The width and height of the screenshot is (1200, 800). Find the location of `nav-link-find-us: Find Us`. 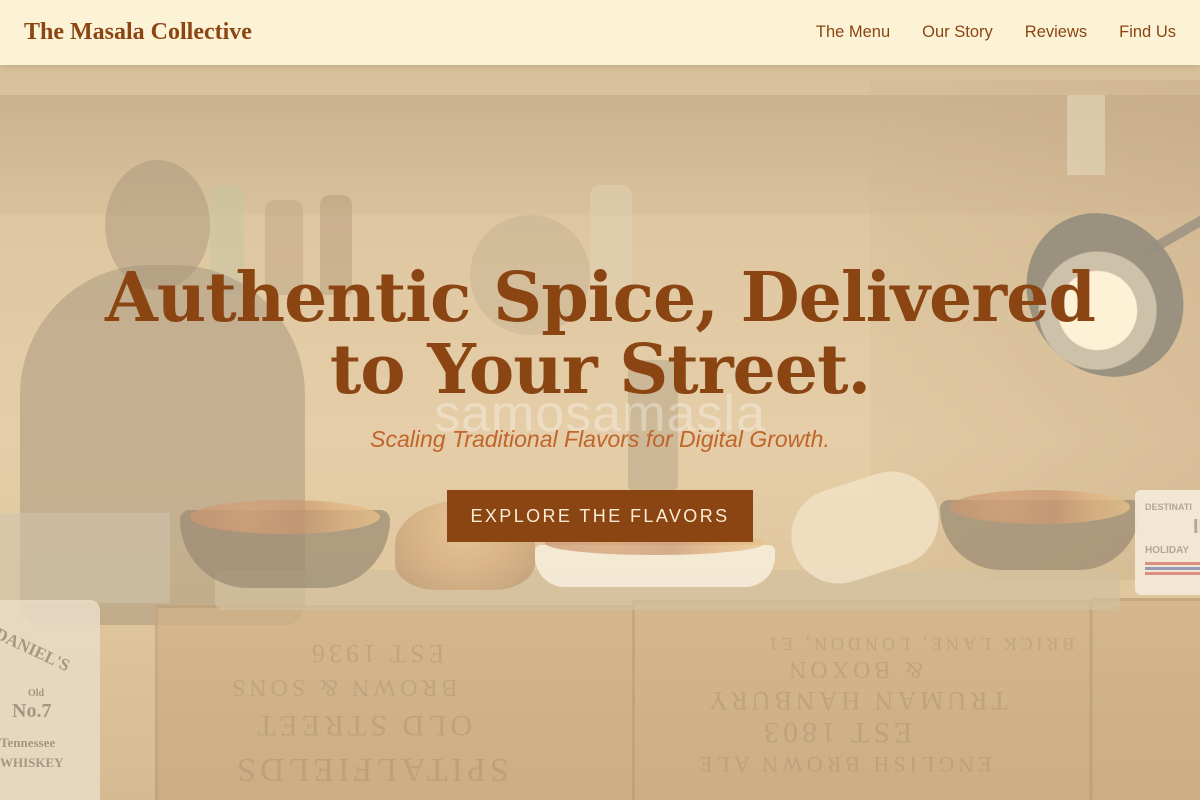

nav-link-find-us: Find Us is located at coordinates (1147, 32).